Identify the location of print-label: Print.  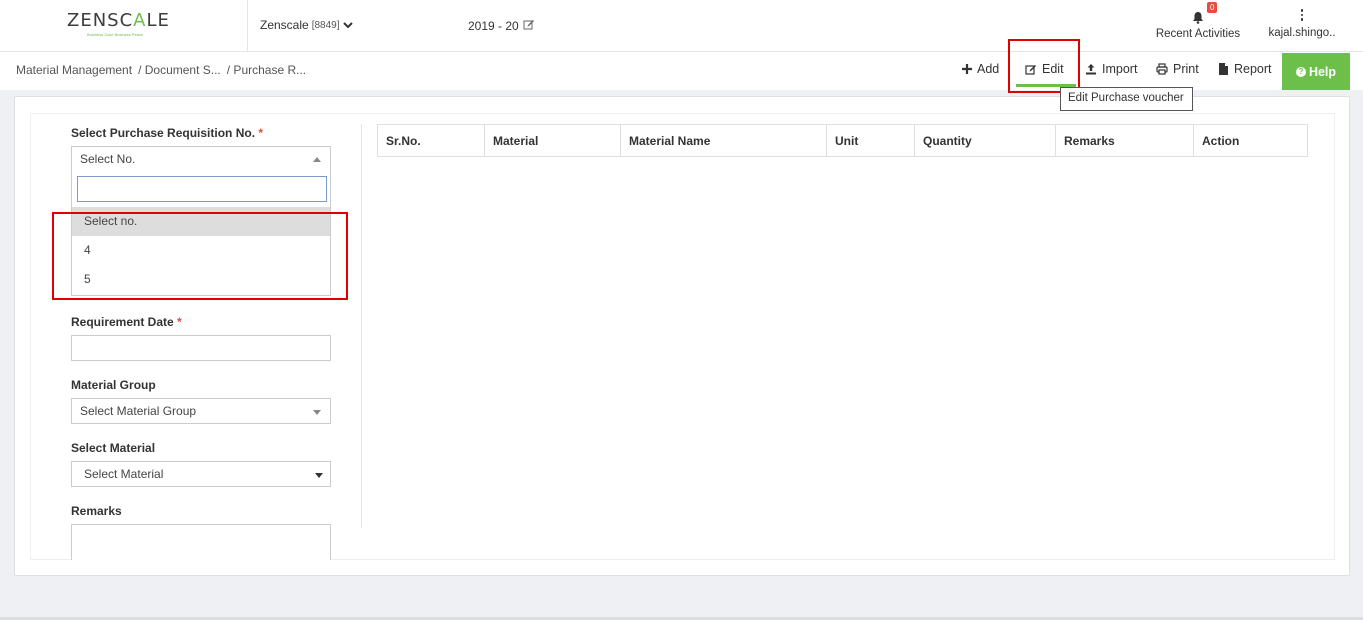
(1186, 69).